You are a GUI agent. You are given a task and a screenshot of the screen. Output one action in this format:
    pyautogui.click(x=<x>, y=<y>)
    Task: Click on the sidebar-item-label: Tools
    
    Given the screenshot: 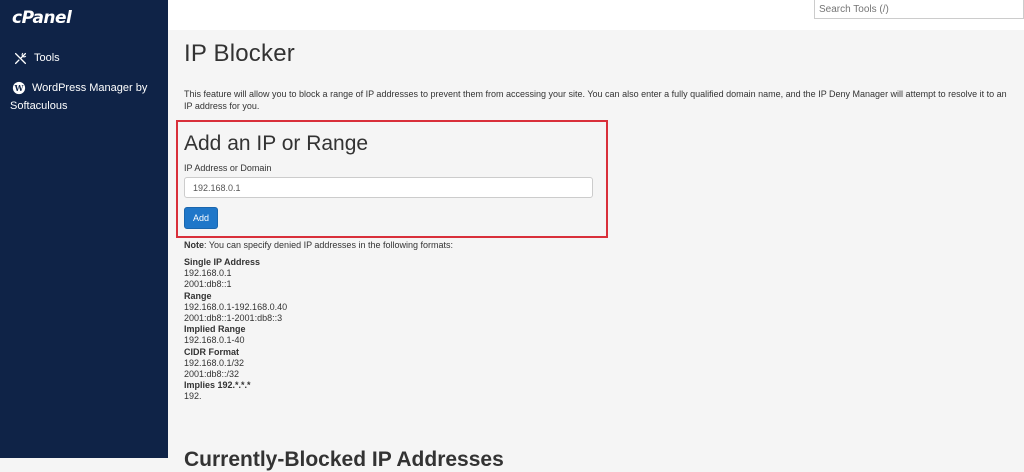 What is the action you would take?
    pyautogui.click(x=47, y=58)
    